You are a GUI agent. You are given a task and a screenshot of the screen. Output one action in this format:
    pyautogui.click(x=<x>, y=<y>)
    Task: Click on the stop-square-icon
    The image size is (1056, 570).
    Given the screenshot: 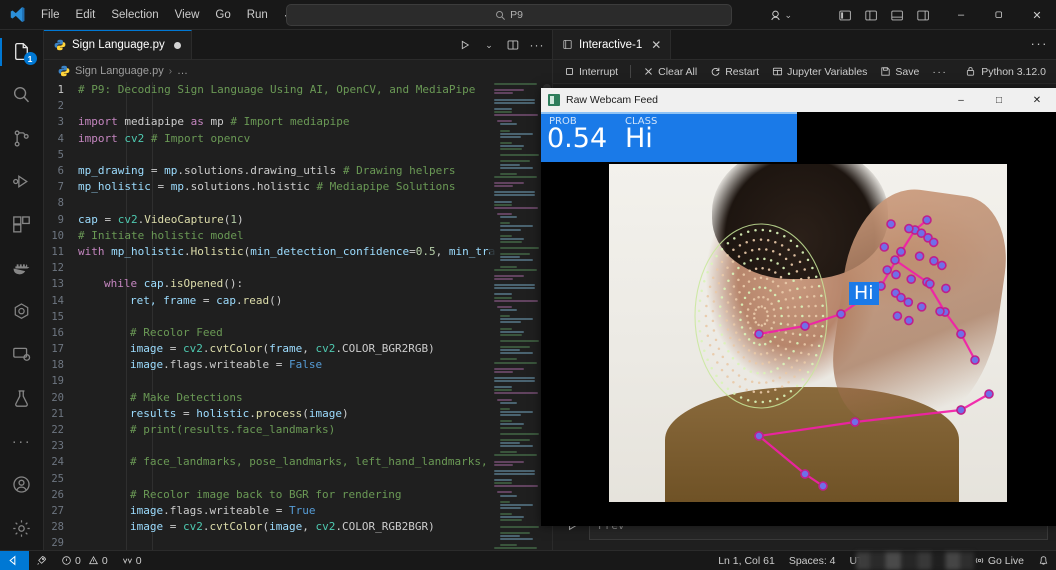 What is the action you would take?
    pyautogui.click(x=569, y=71)
    